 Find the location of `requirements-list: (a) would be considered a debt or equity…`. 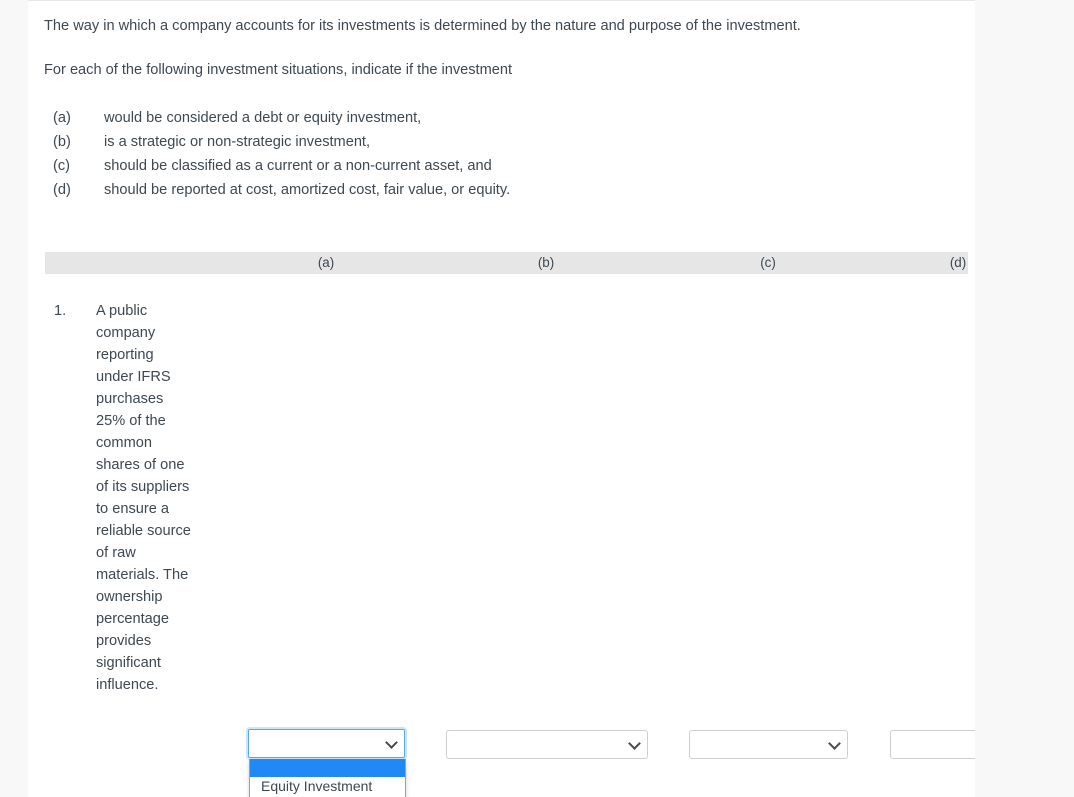

requirements-list: (a) would be considered a debt or equity… is located at coordinates (424, 154).